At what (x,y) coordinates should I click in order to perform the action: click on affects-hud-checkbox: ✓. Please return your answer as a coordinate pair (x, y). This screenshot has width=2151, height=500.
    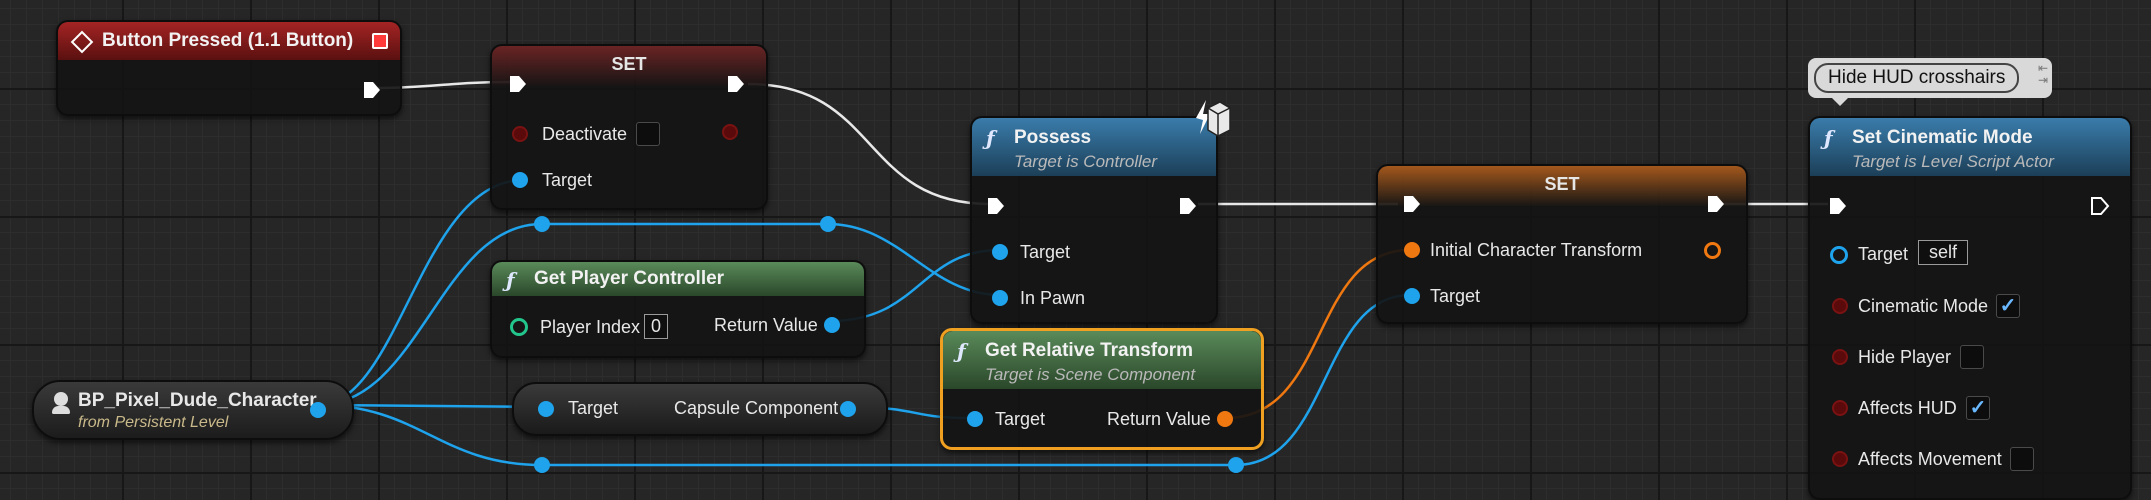
    Looking at the image, I should click on (1978, 408).